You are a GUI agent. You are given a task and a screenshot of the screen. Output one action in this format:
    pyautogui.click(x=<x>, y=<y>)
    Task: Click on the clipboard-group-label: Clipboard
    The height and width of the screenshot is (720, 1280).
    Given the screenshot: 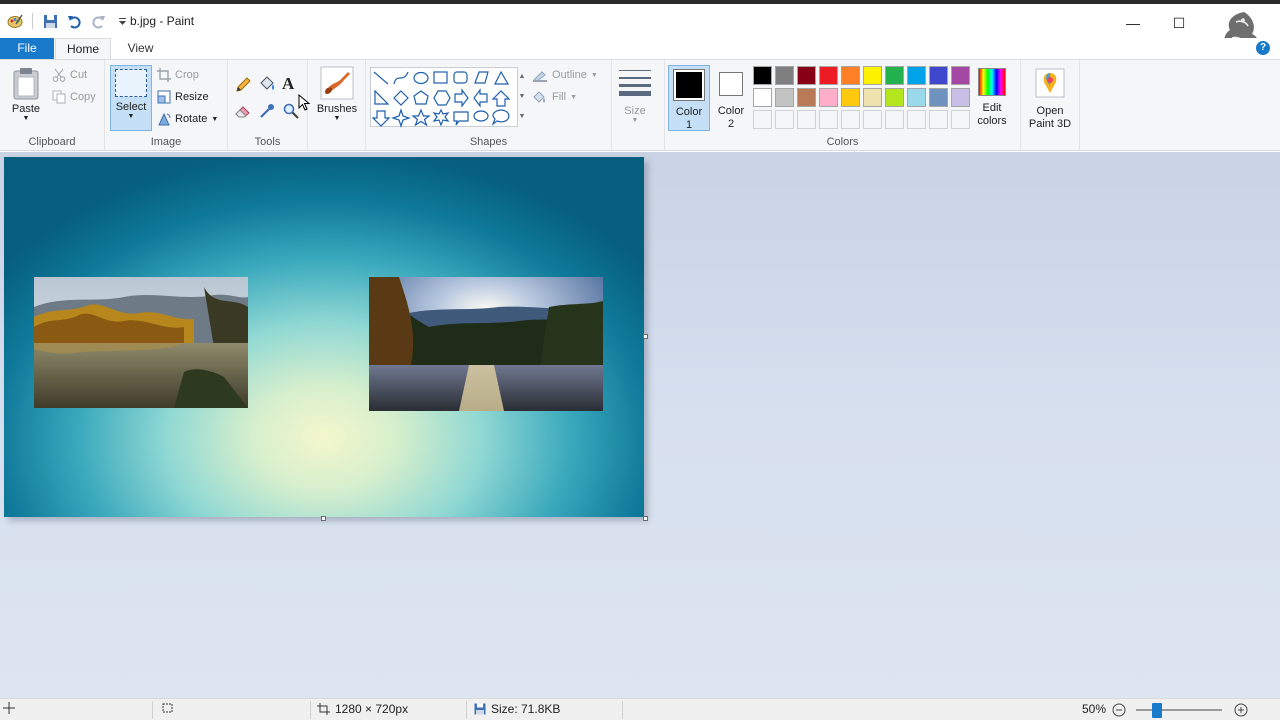 What is the action you would take?
    pyautogui.click(x=52, y=142)
    